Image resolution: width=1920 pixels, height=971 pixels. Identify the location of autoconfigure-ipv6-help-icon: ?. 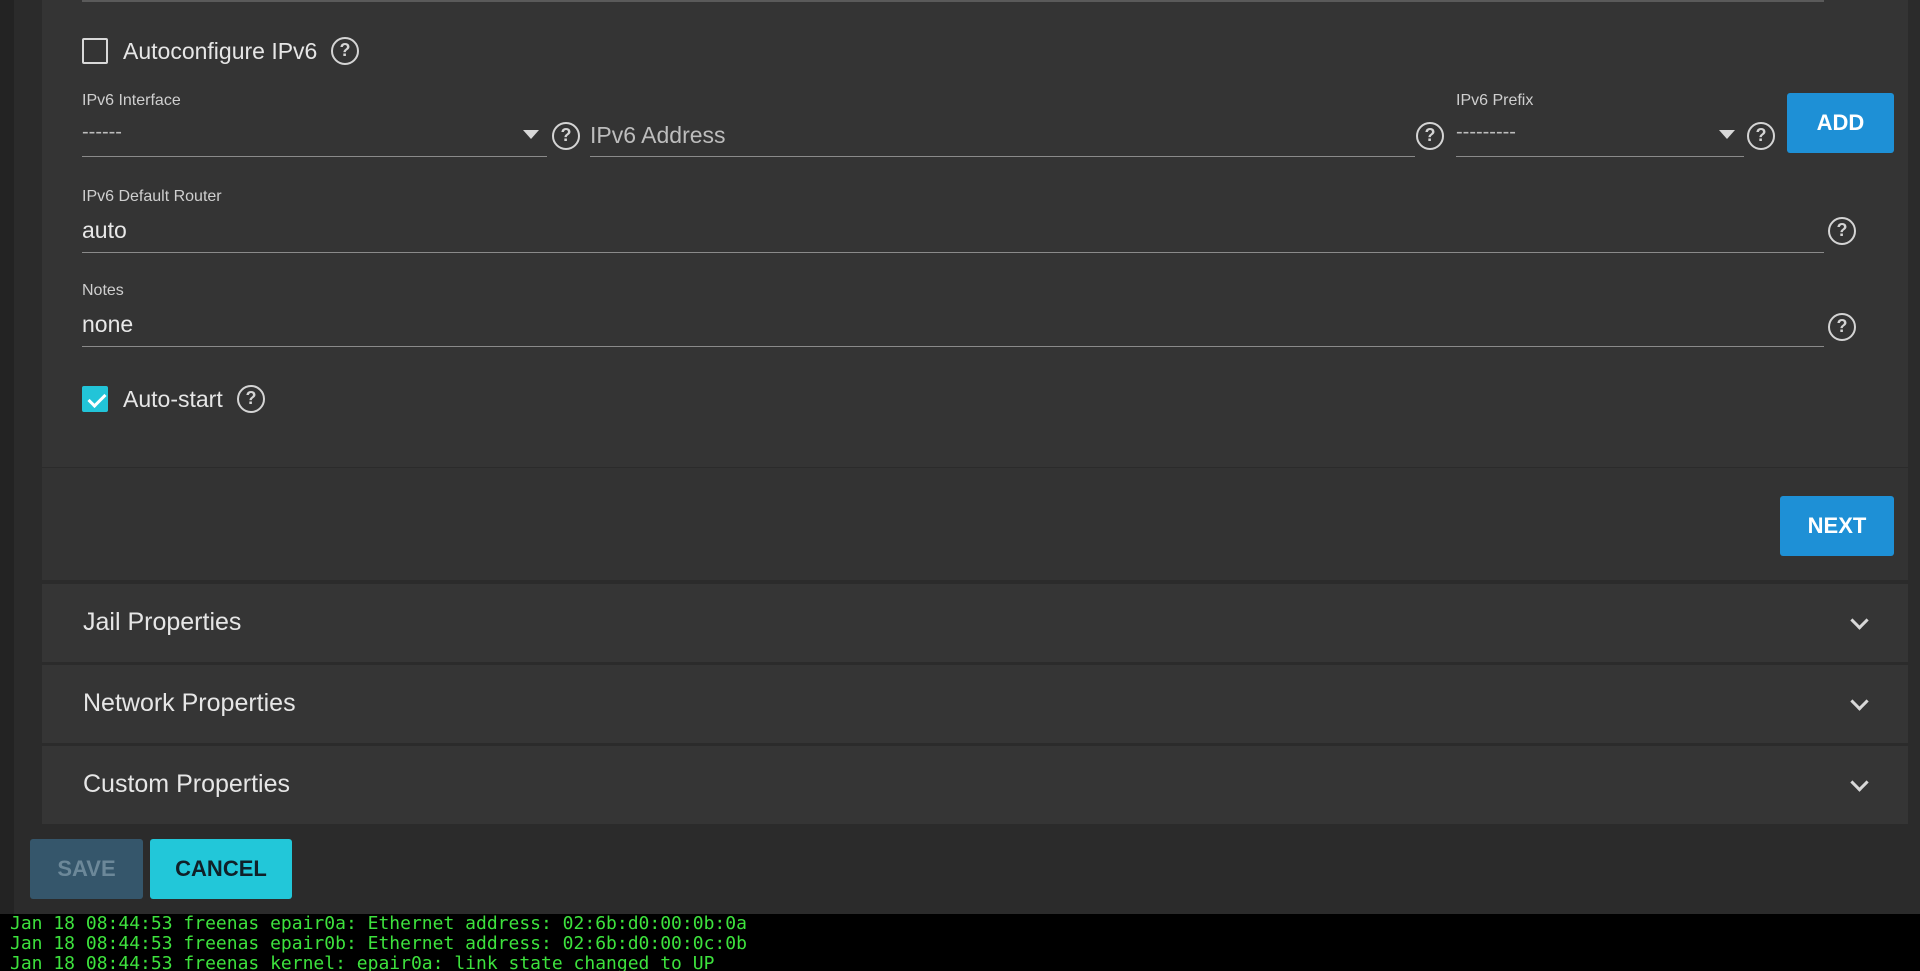
(345, 51).